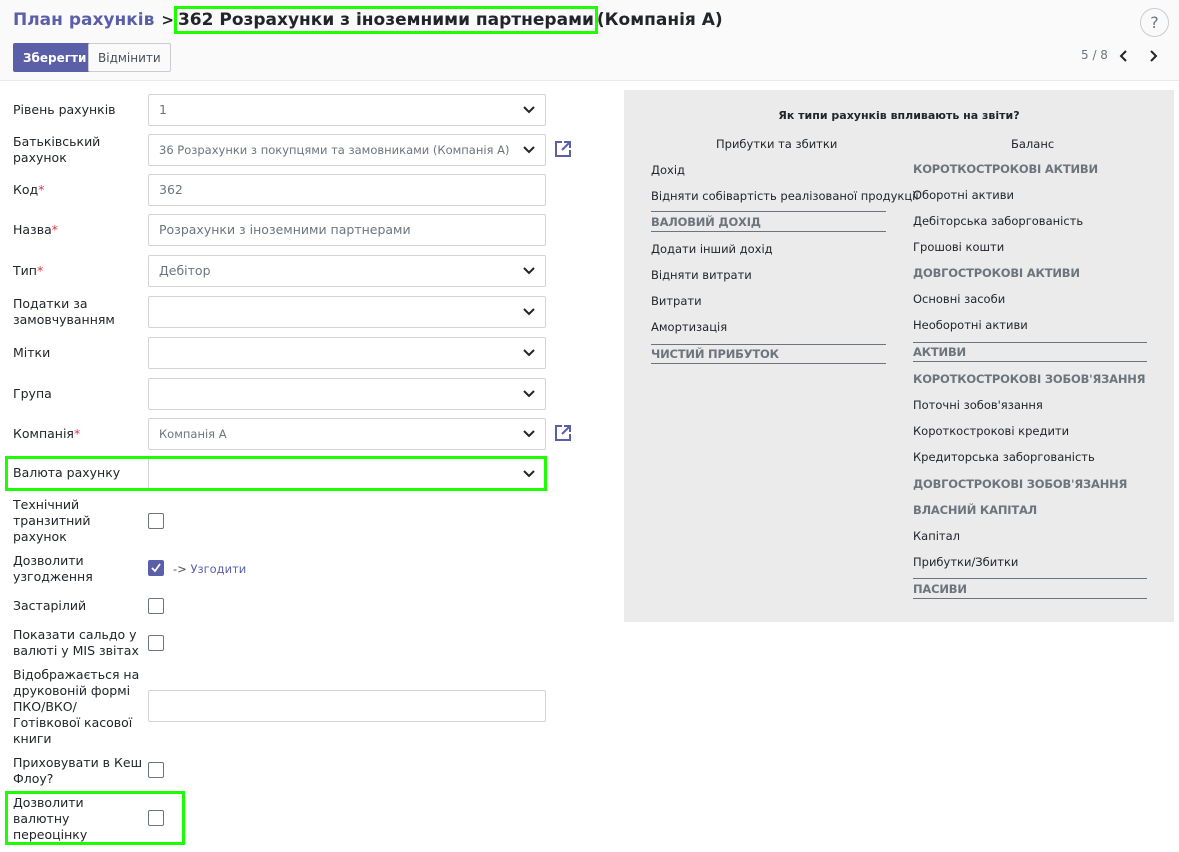 This screenshot has height=852, width=1179. I want to click on code-label-text: Код, so click(26, 189).